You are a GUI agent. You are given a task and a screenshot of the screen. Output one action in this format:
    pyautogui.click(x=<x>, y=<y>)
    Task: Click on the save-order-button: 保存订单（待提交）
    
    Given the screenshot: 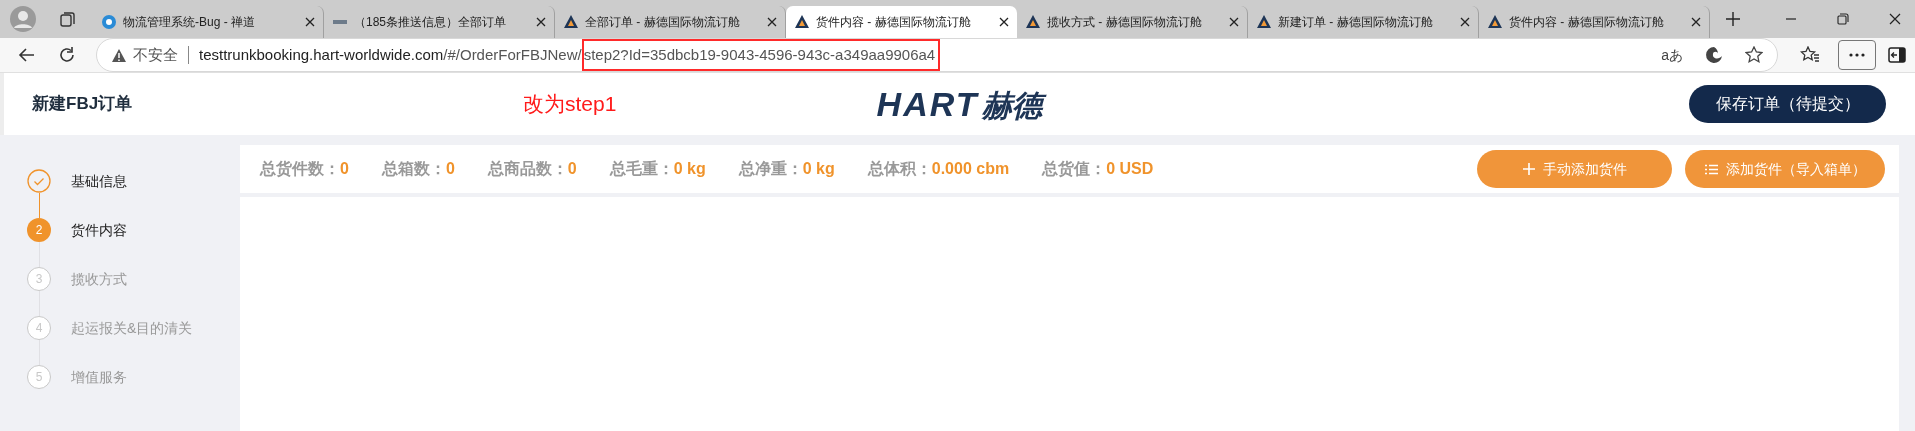 What is the action you would take?
    pyautogui.click(x=1787, y=104)
    